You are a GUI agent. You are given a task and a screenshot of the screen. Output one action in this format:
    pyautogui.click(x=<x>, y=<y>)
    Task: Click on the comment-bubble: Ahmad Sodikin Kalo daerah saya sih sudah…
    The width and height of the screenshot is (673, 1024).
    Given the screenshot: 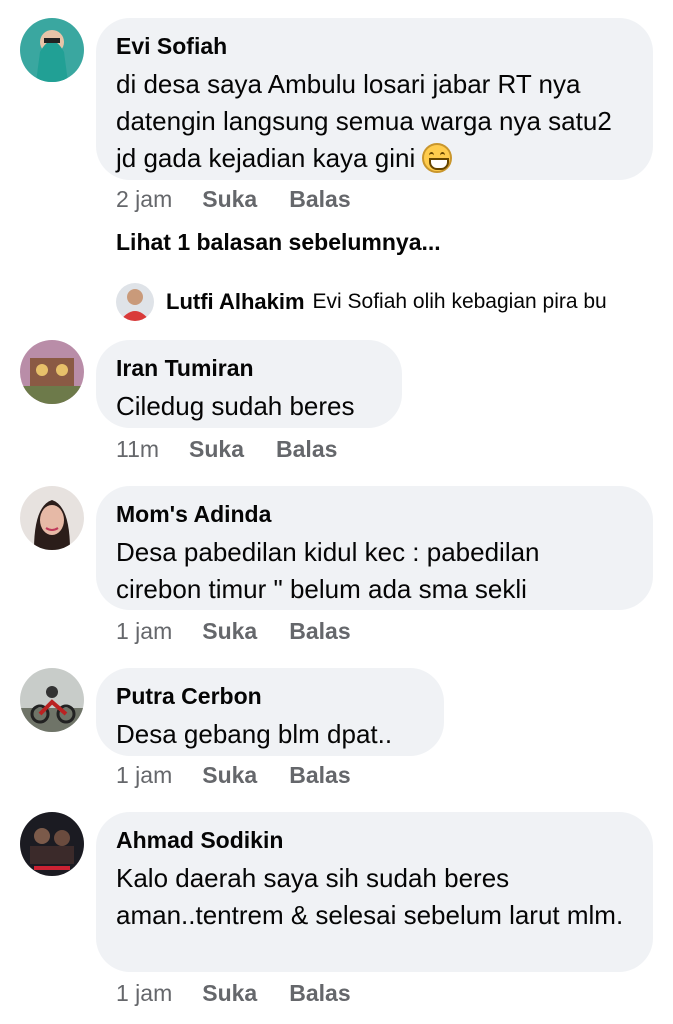 What is the action you would take?
    pyautogui.click(x=374, y=892)
    